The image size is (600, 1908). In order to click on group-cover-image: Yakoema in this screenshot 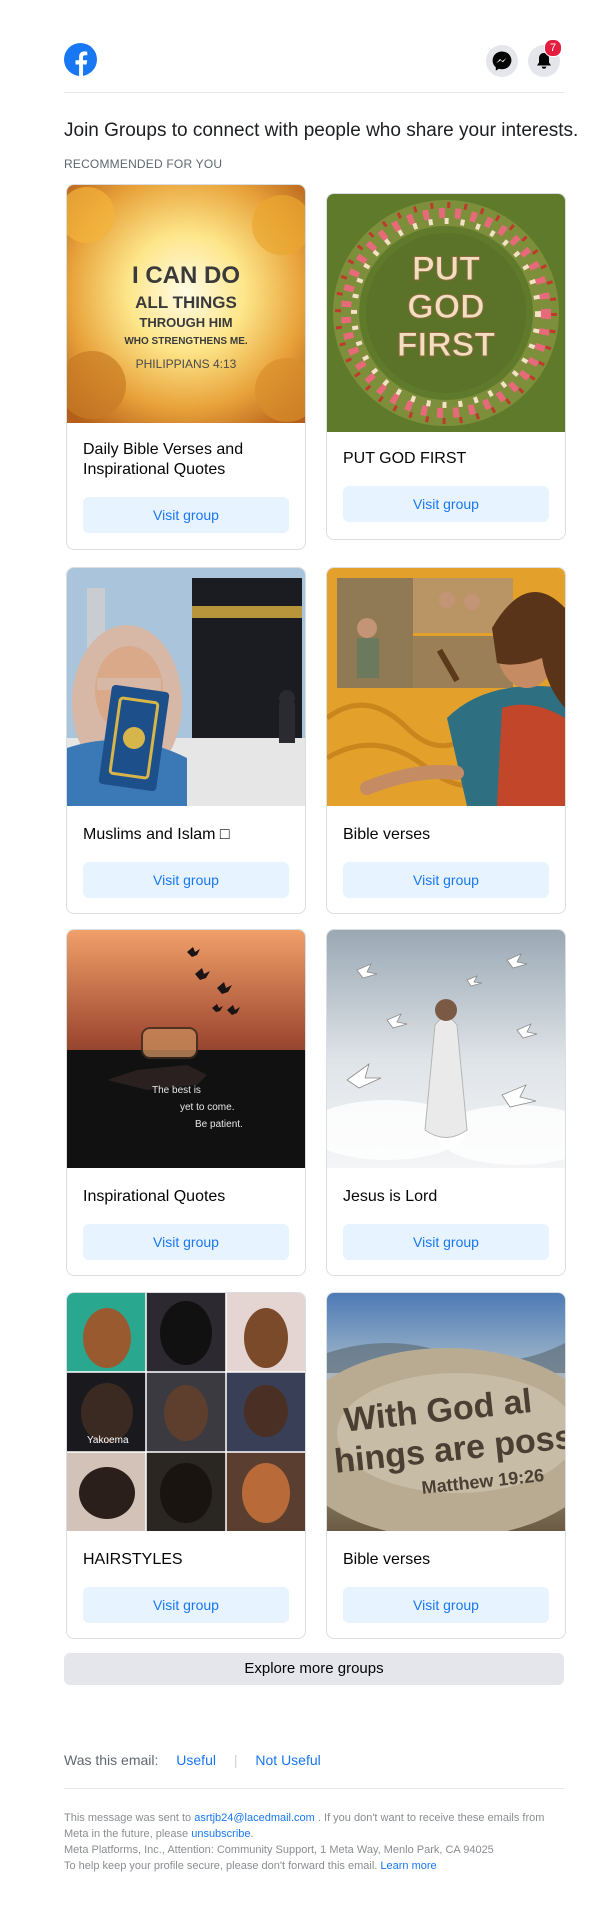, I will do `click(186, 1412)`.